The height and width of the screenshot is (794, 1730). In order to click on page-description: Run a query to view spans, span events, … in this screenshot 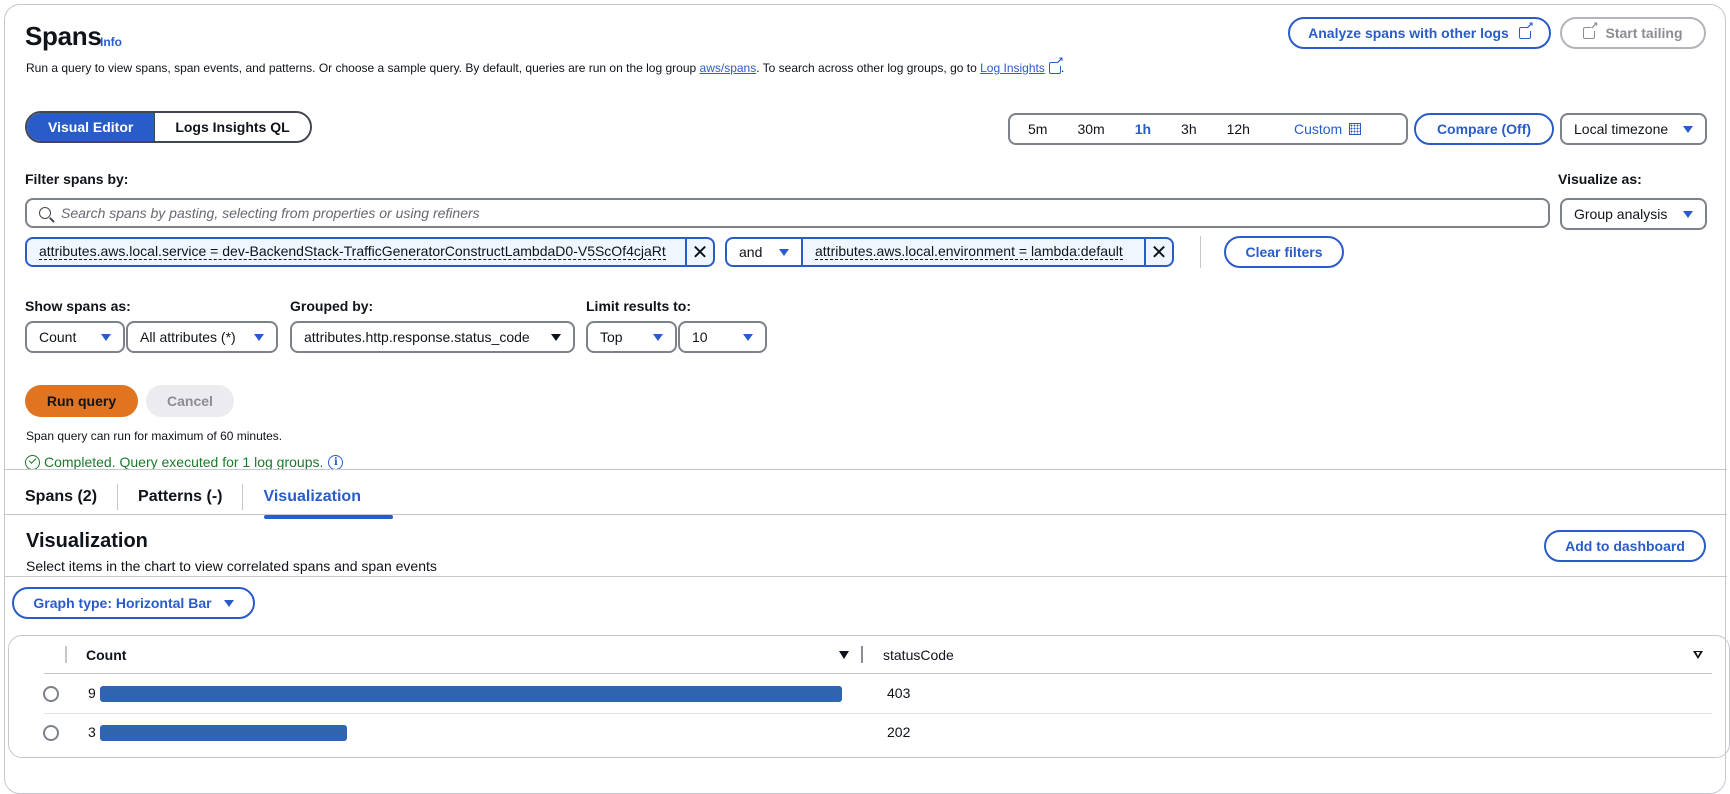, I will do `click(545, 65)`.